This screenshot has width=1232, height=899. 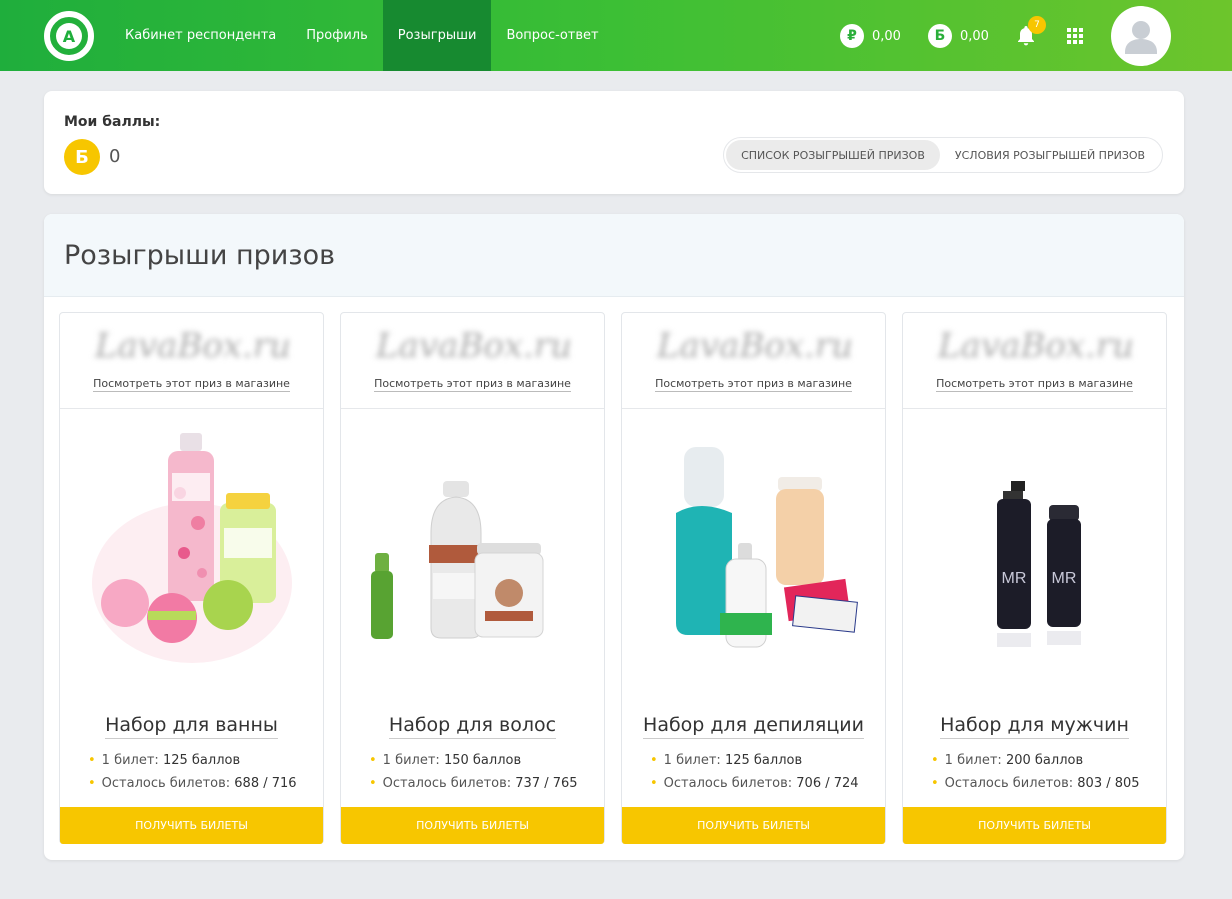 I want to click on nav-item-profile: Профиль, so click(x=337, y=35).